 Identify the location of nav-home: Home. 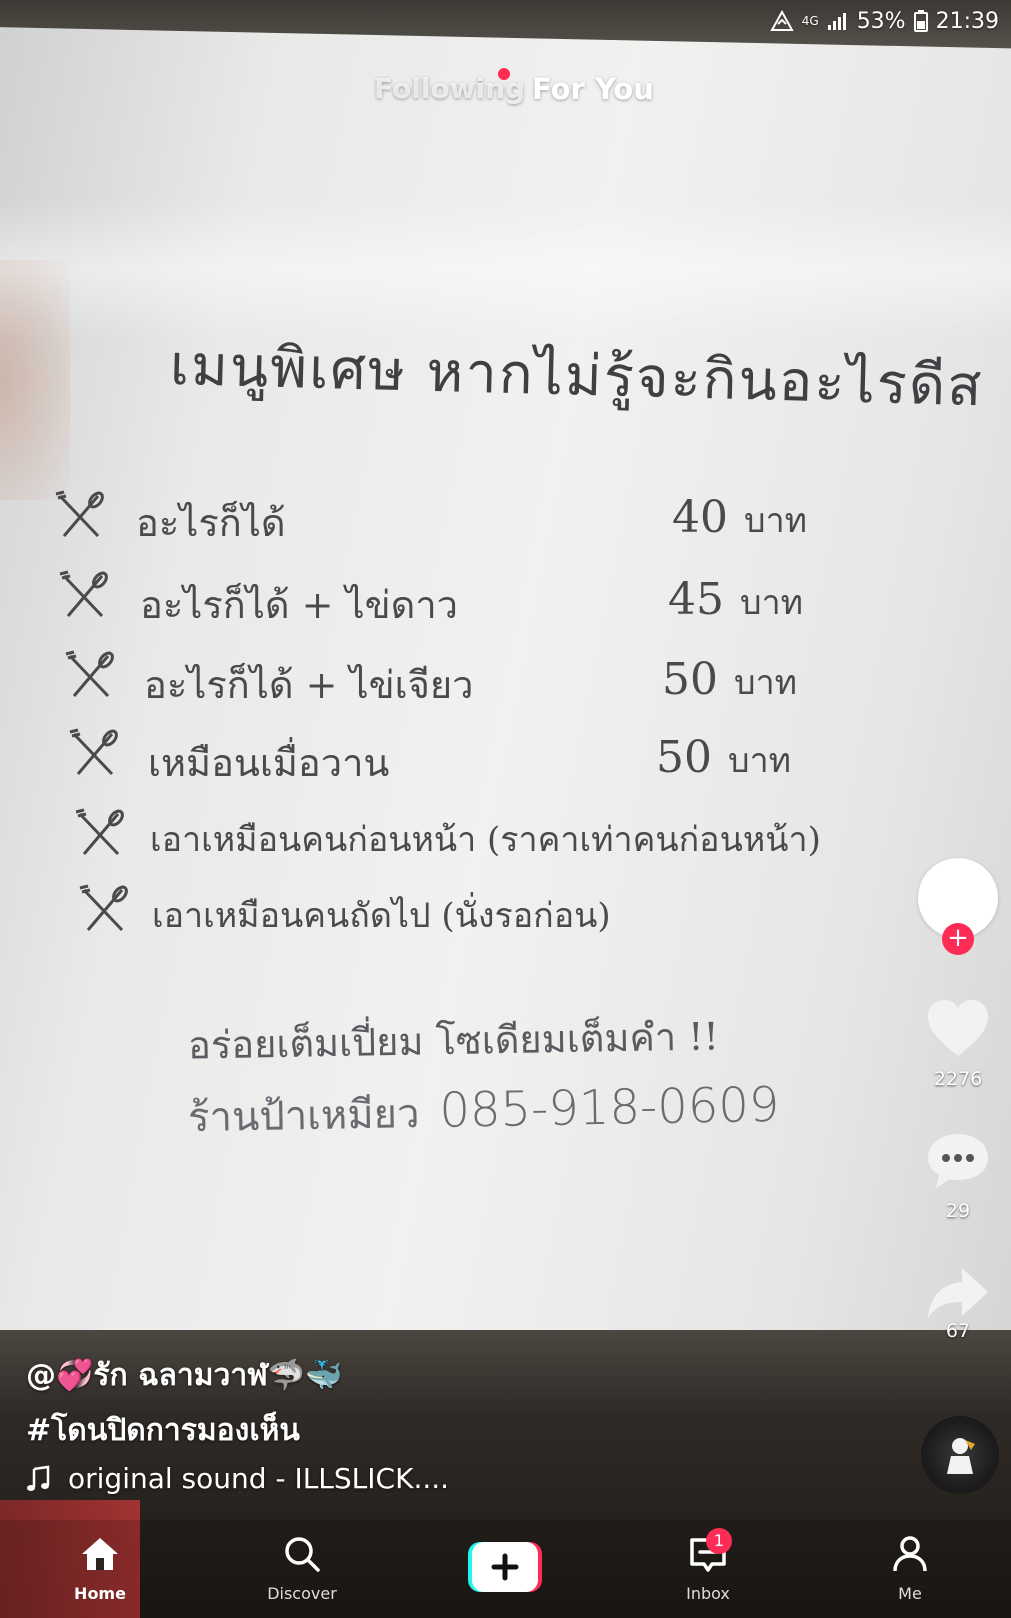
(100, 1569).